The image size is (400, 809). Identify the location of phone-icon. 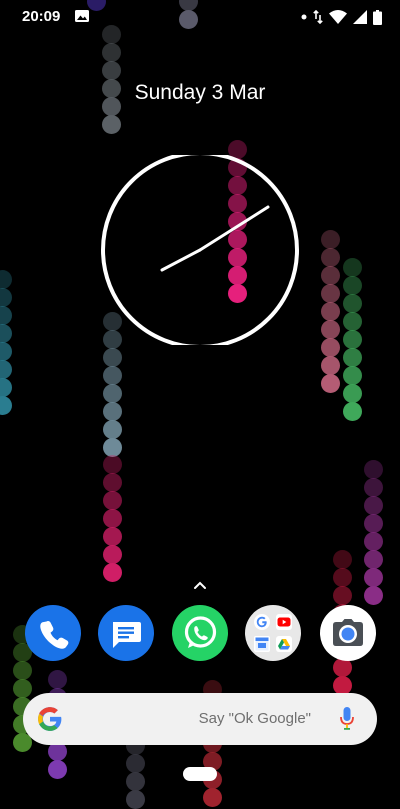
(54, 634).